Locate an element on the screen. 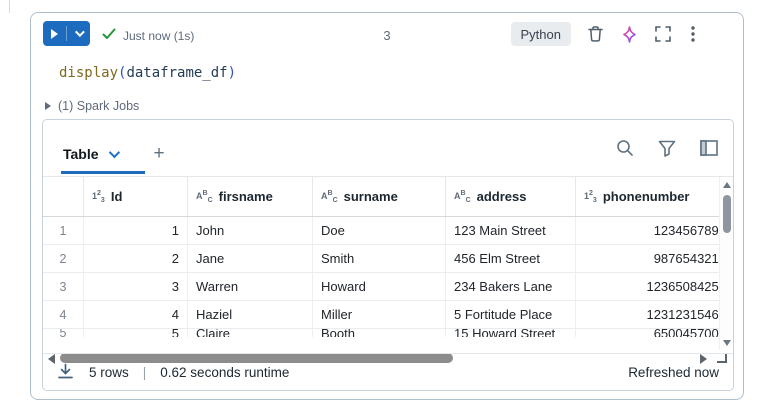 The width and height of the screenshot is (768, 411). row-number-cell: 1 is located at coordinates (63, 230).